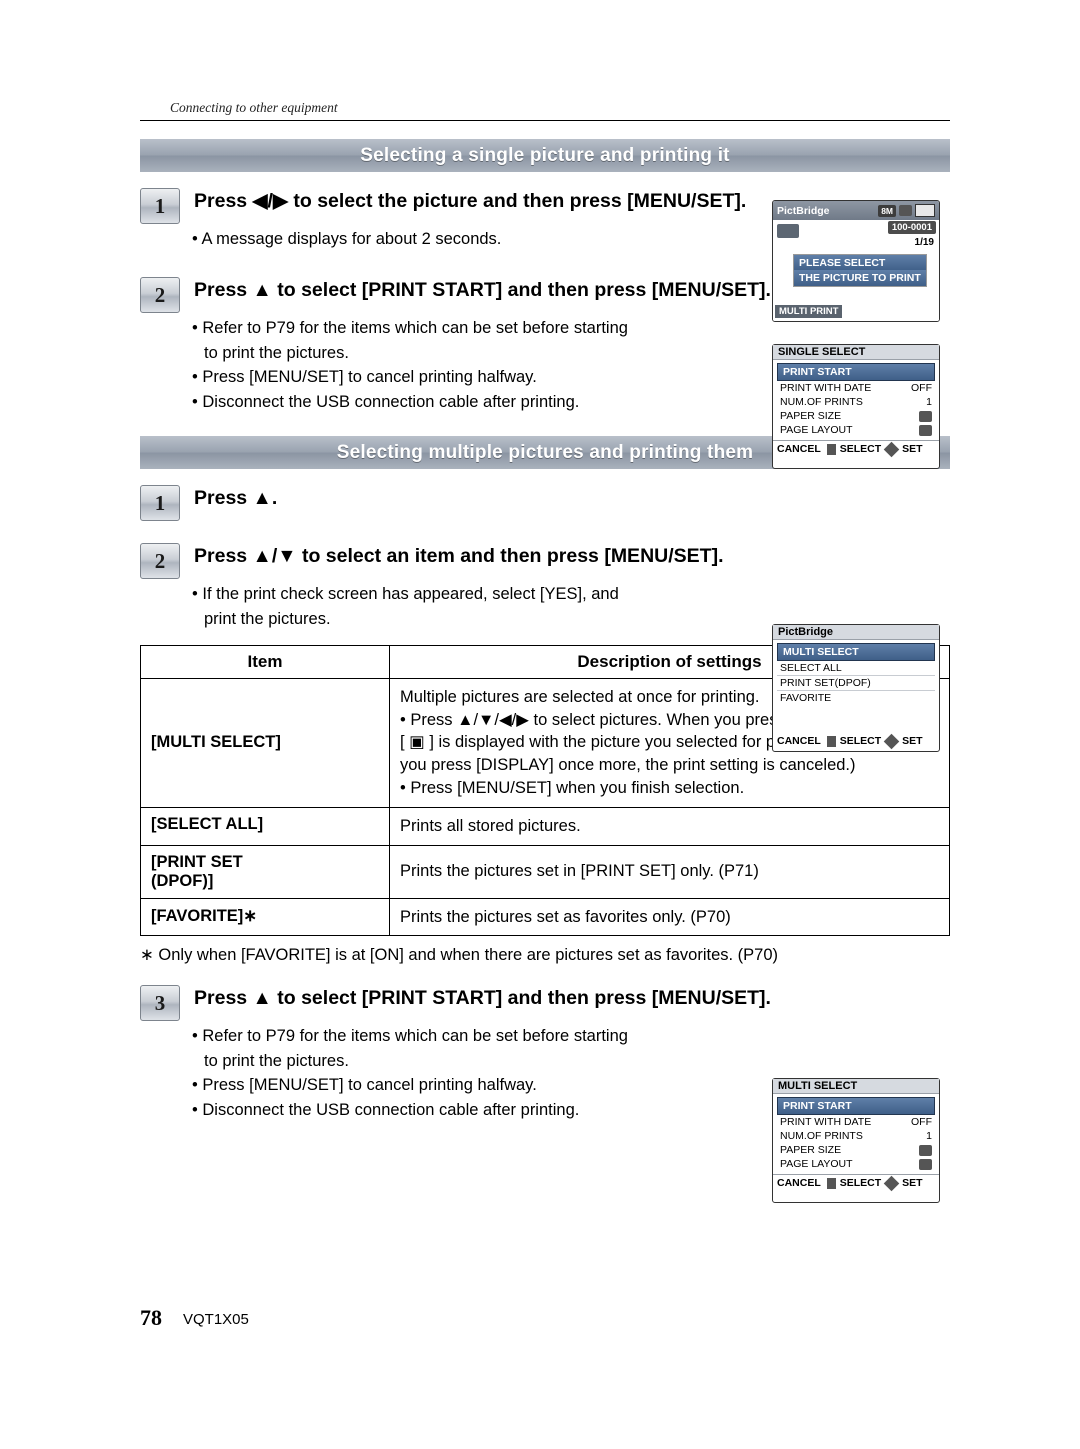 The width and height of the screenshot is (1080, 1449). I want to click on desc-line: Prints all stored pictures., so click(490, 825).